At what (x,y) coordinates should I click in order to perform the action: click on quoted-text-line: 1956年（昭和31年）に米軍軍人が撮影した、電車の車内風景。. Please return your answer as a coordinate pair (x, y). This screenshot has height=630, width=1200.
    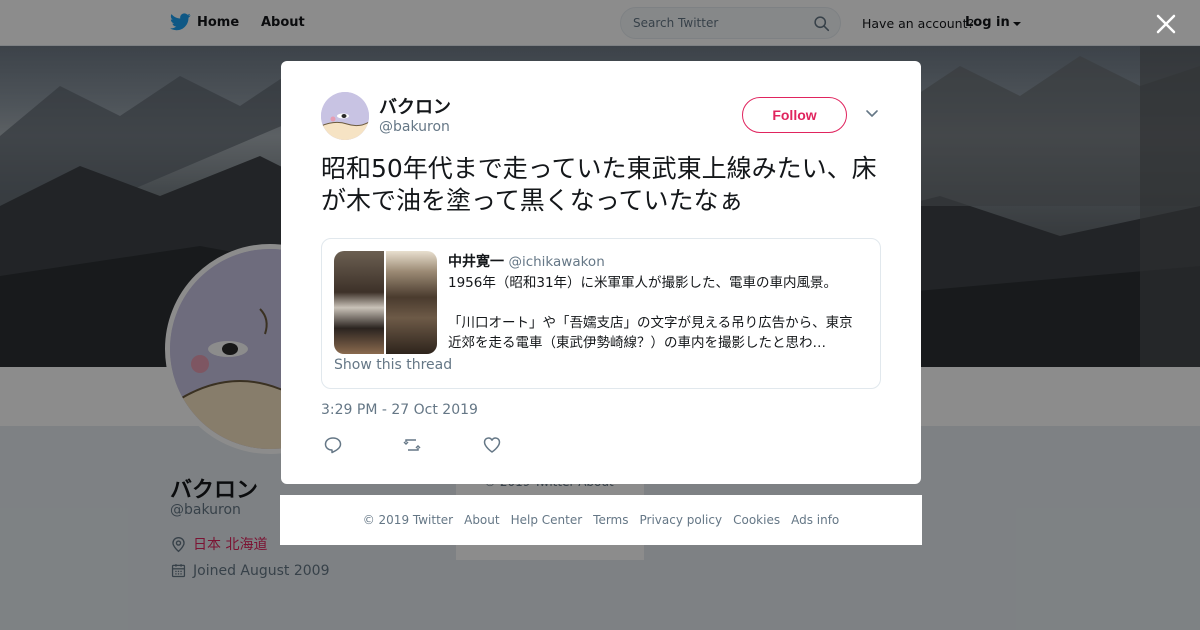
    Looking at the image, I should click on (643, 283).